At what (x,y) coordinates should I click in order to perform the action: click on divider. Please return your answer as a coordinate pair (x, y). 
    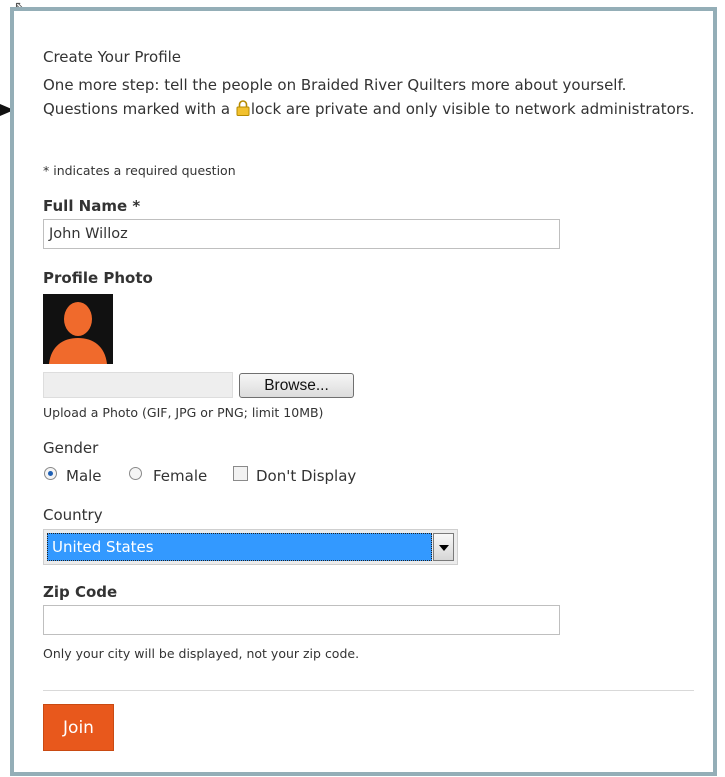
    Looking at the image, I should click on (368, 690).